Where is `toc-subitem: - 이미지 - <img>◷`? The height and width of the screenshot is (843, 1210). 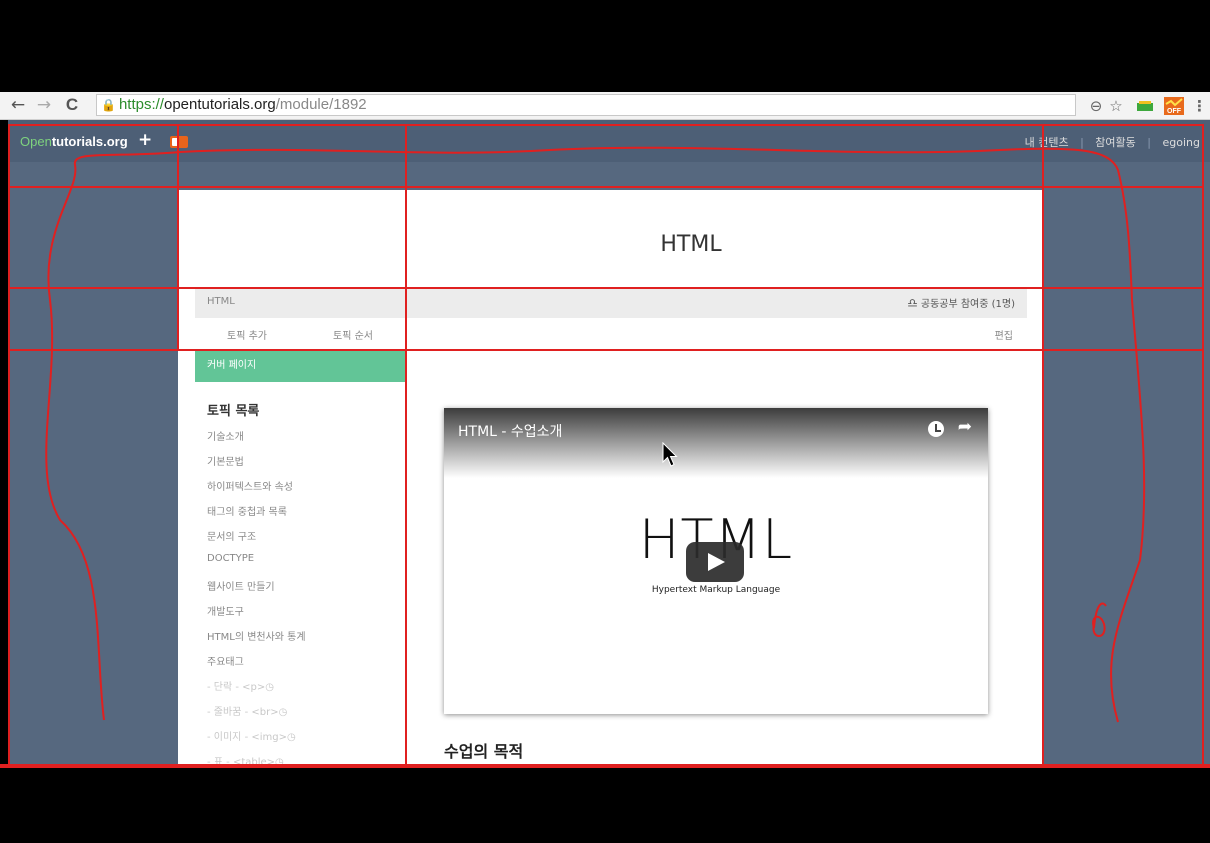 toc-subitem: - 이미지 - <img>◷ is located at coordinates (251, 735).